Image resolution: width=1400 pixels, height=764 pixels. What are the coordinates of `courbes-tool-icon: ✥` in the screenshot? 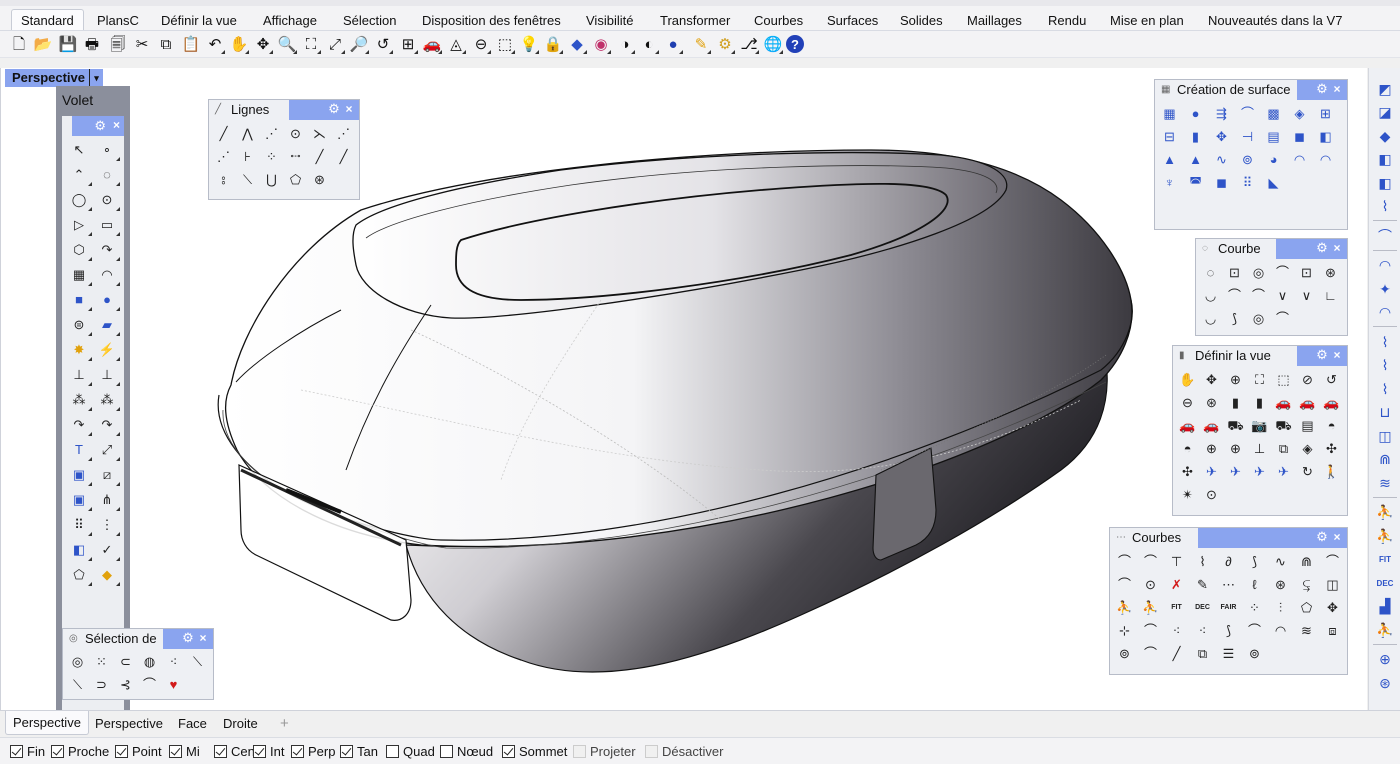 It's located at (1332, 607).